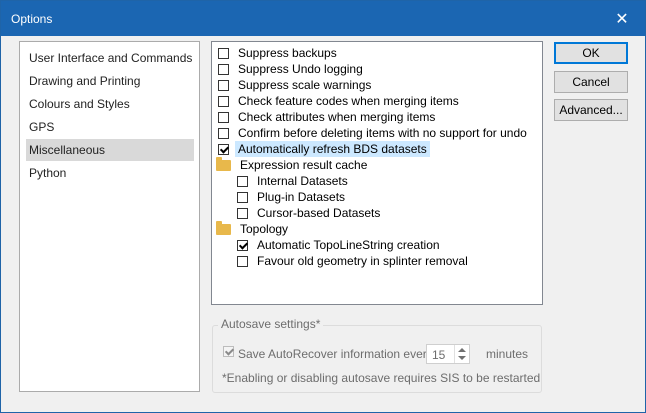 The image size is (646, 413). Describe the element at coordinates (110, 104) in the screenshot. I see `sidebar-item-colours-styles: Colours and Styles` at that location.